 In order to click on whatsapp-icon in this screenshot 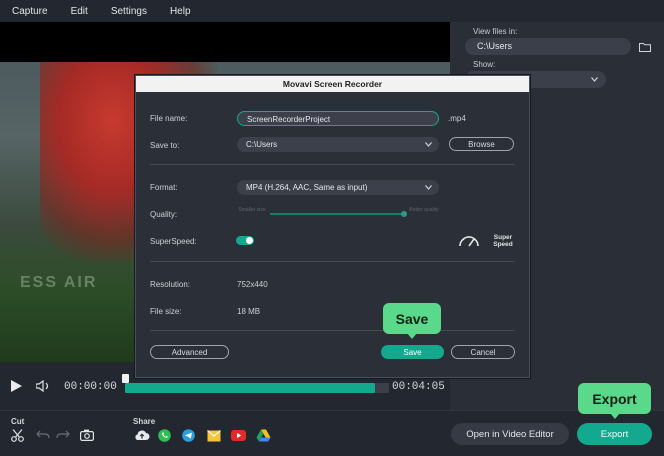, I will do `click(164, 435)`.